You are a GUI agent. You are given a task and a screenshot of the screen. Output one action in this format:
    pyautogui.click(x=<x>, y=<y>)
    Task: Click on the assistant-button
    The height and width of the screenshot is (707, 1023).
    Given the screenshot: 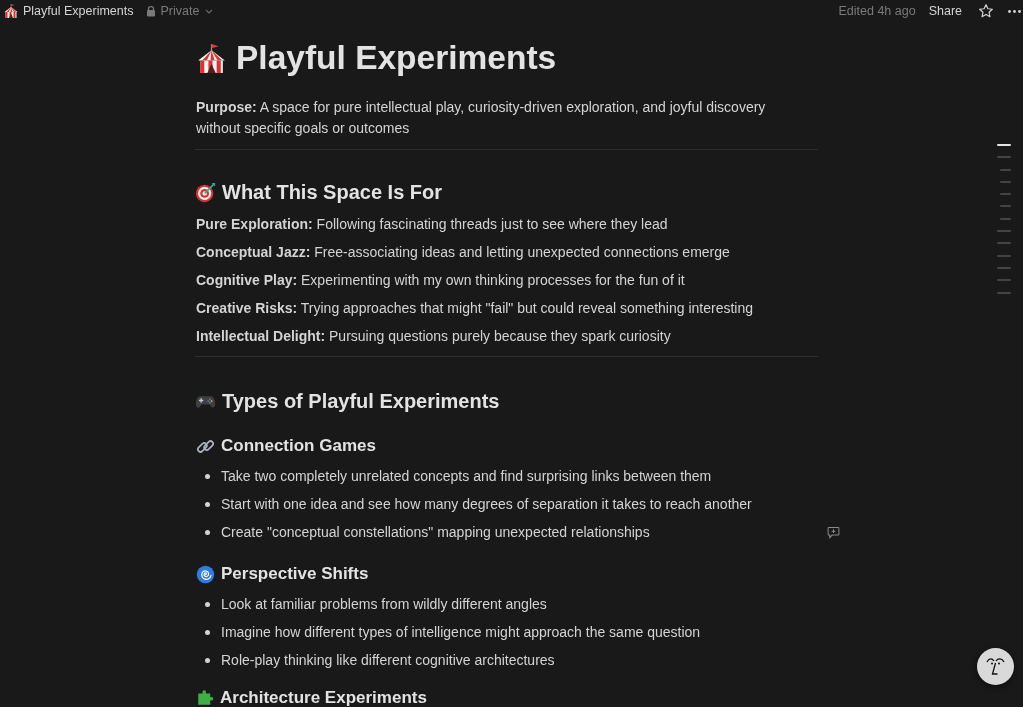 What is the action you would take?
    pyautogui.click(x=995, y=666)
    